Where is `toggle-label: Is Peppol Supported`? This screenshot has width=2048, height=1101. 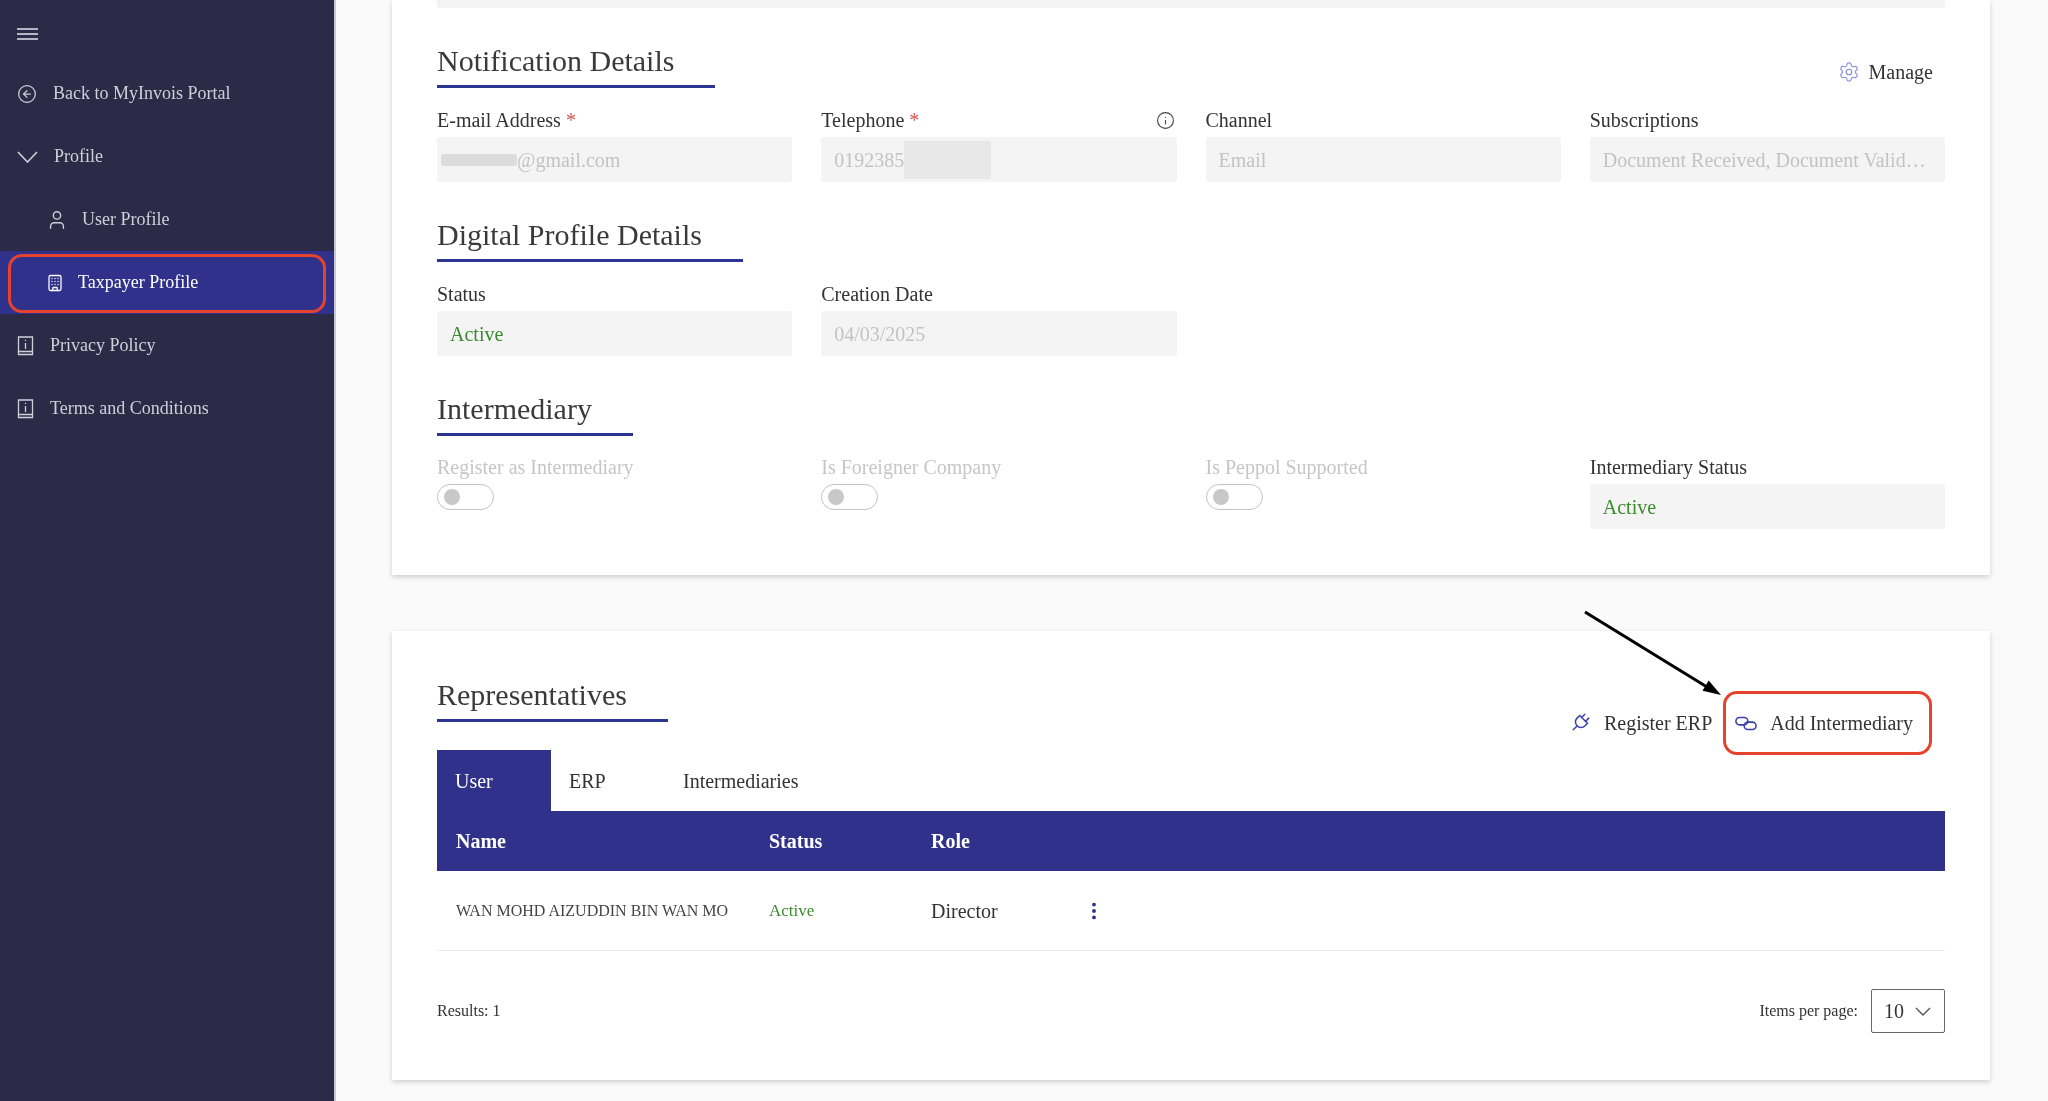
toggle-label: Is Peppol Supported is located at coordinates (1286, 467).